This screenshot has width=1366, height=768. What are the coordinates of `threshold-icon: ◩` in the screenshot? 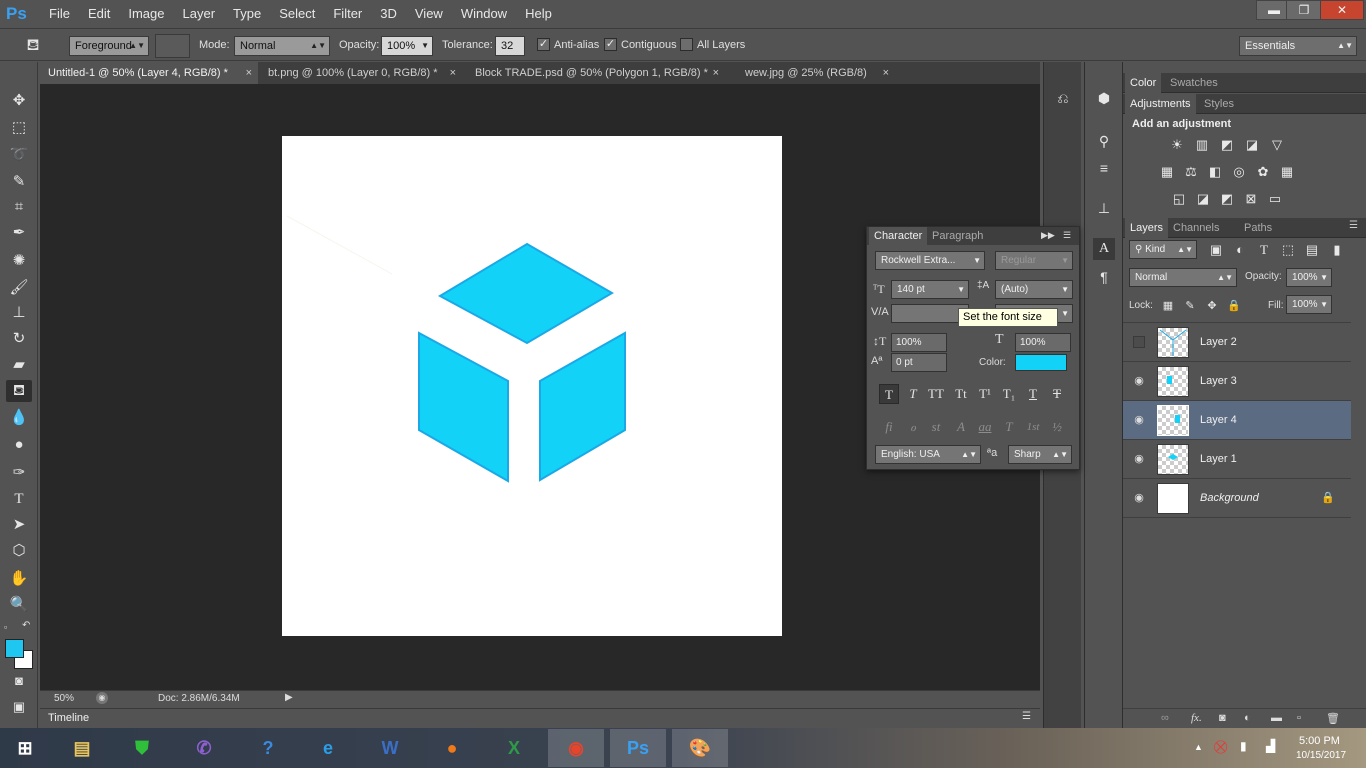 It's located at (1227, 199).